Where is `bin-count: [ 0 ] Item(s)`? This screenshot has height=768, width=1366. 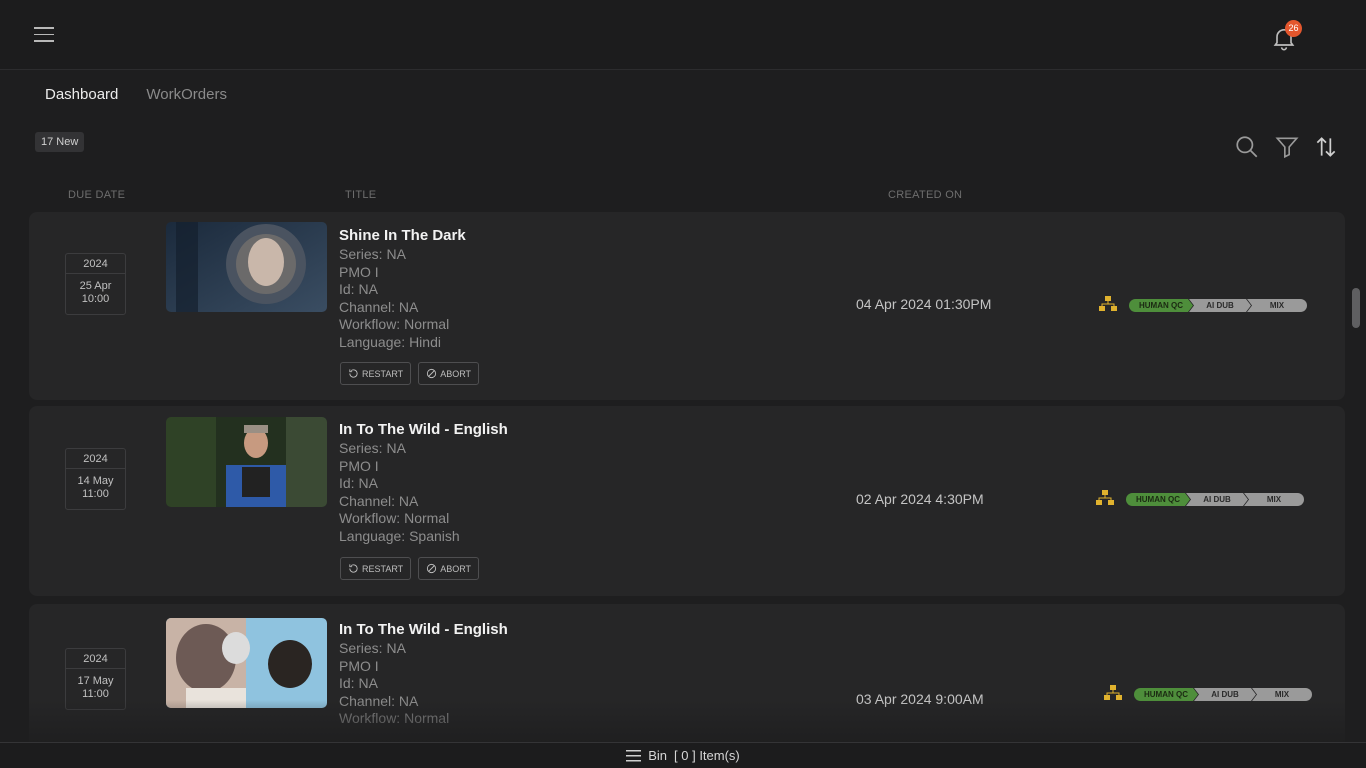
bin-count: [ 0 ] Item(s) is located at coordinates (707, 755).